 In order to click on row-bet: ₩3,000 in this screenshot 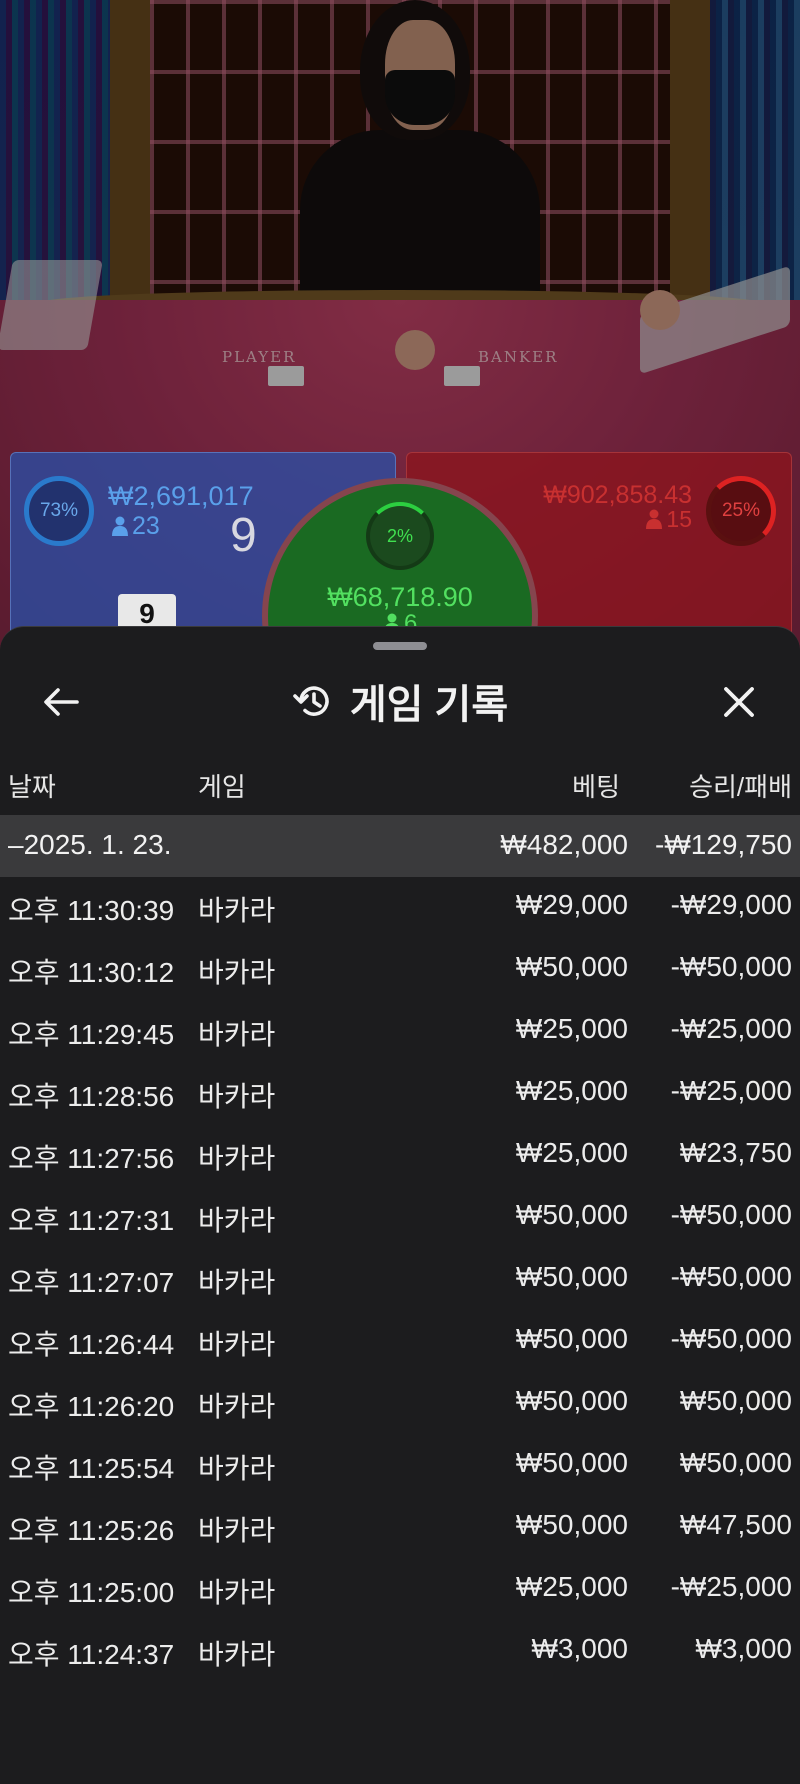, I will do `click(580, 1648)`.